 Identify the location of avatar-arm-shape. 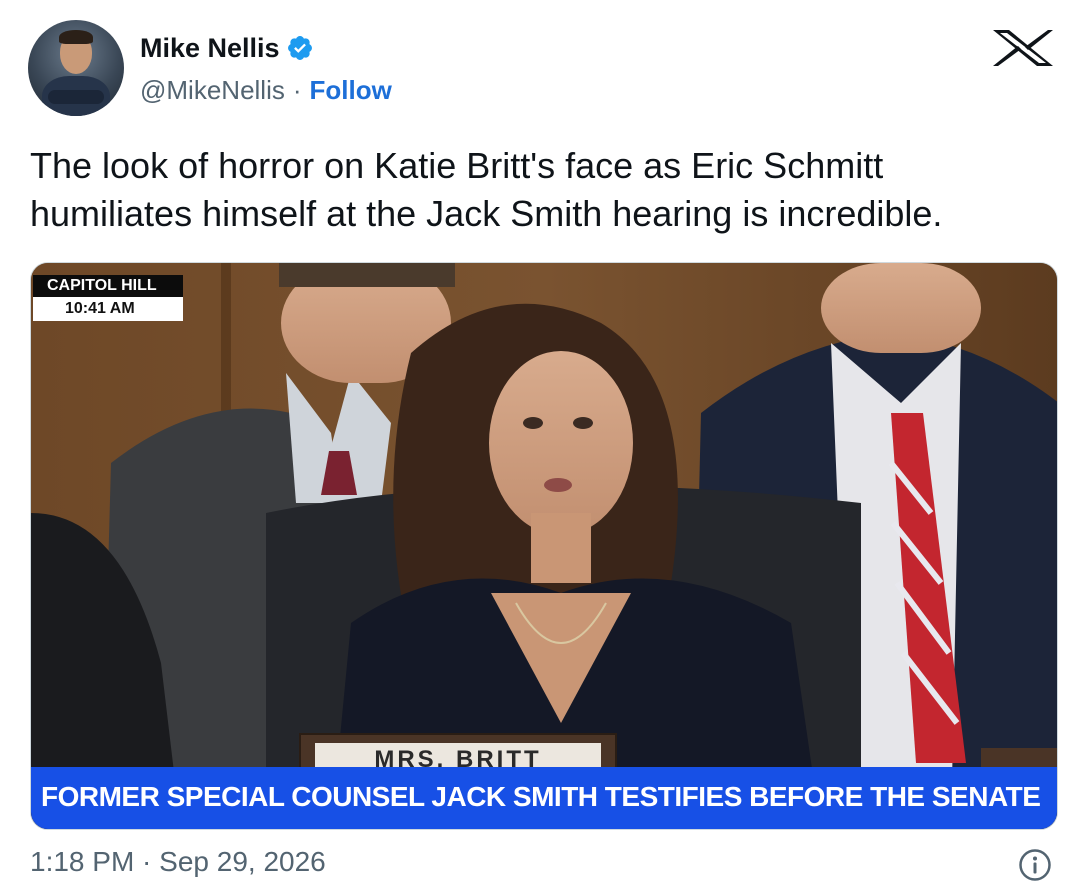
(76, 97).